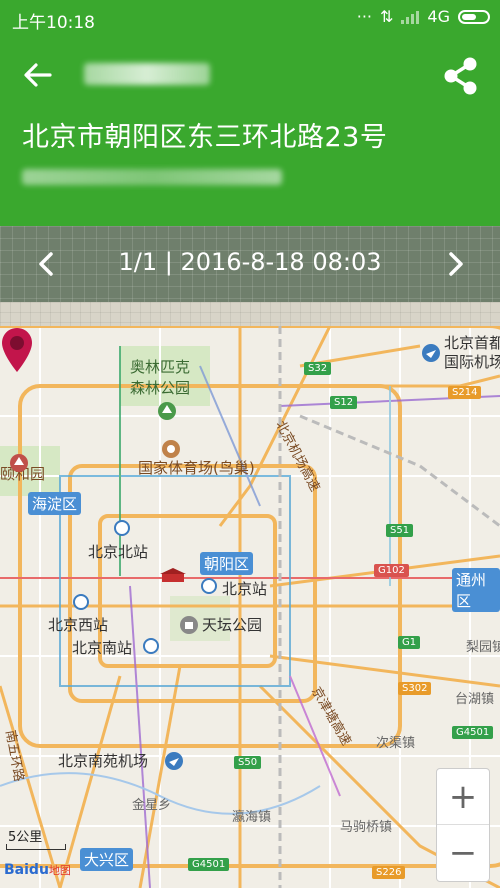 The image size is (500, 888). Describe the element at coordinates (38, 75) in the screenshot. I see `back-arrow-icon` at that location.